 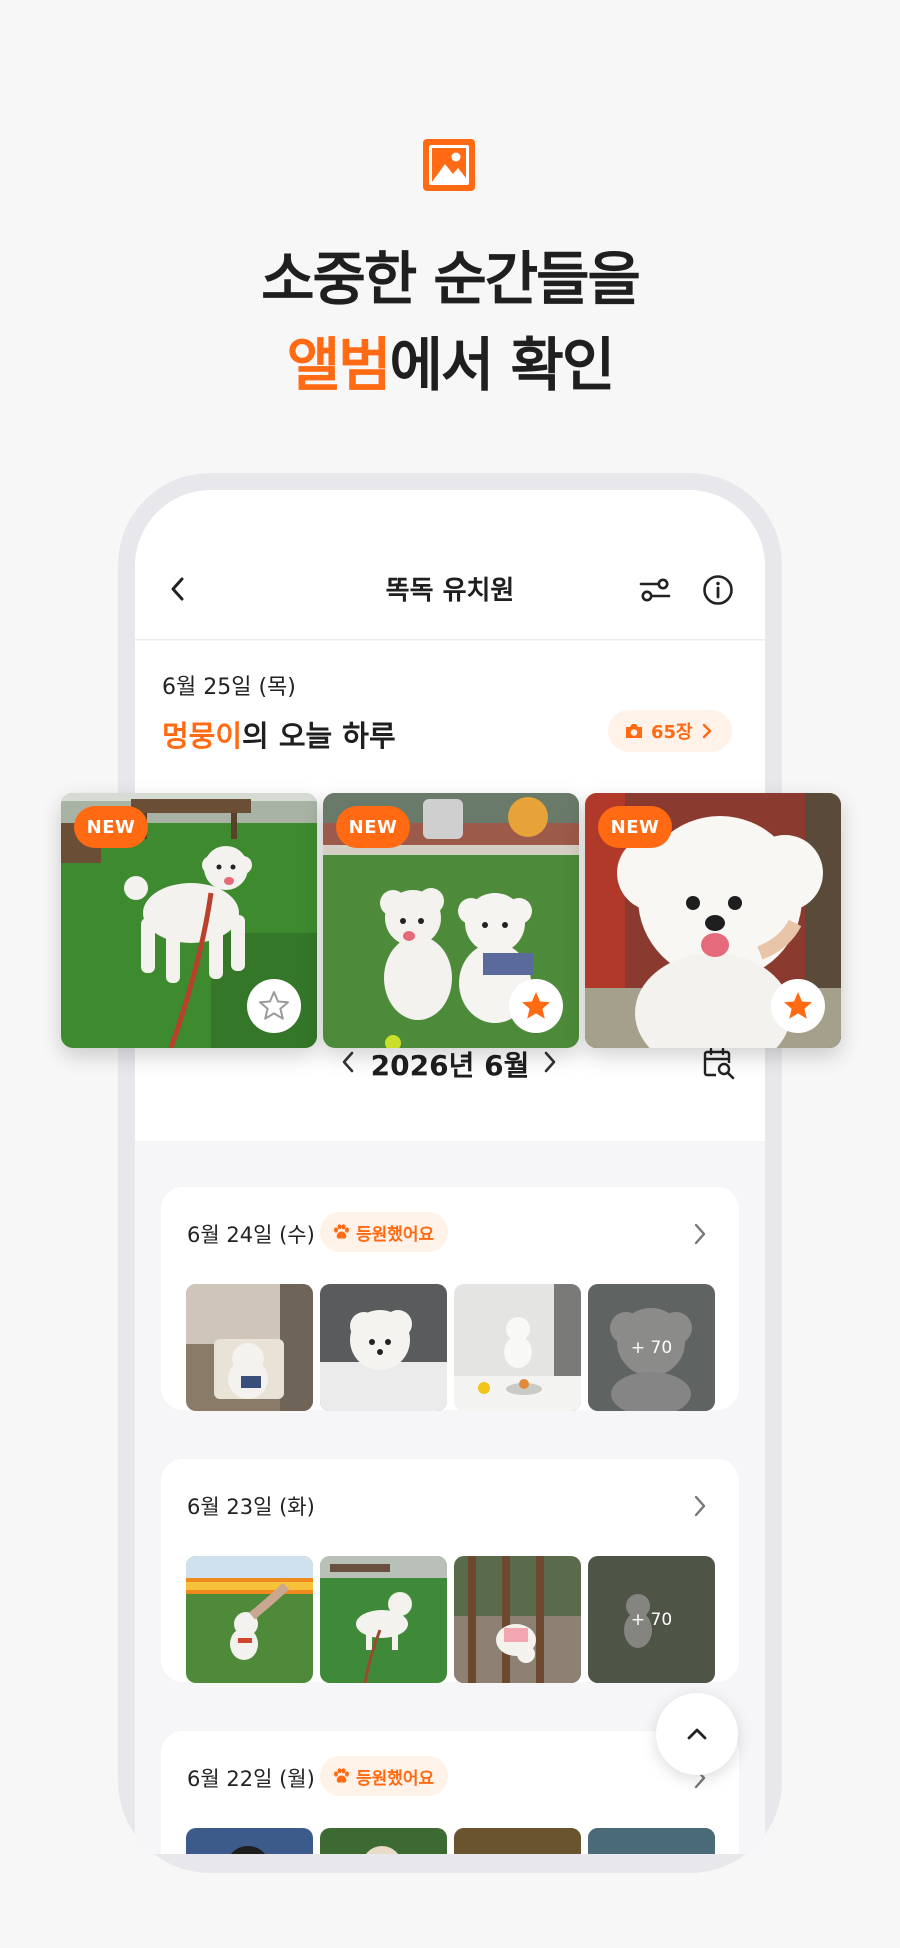 I want to click on image-icon, so click(x=449, y=165).